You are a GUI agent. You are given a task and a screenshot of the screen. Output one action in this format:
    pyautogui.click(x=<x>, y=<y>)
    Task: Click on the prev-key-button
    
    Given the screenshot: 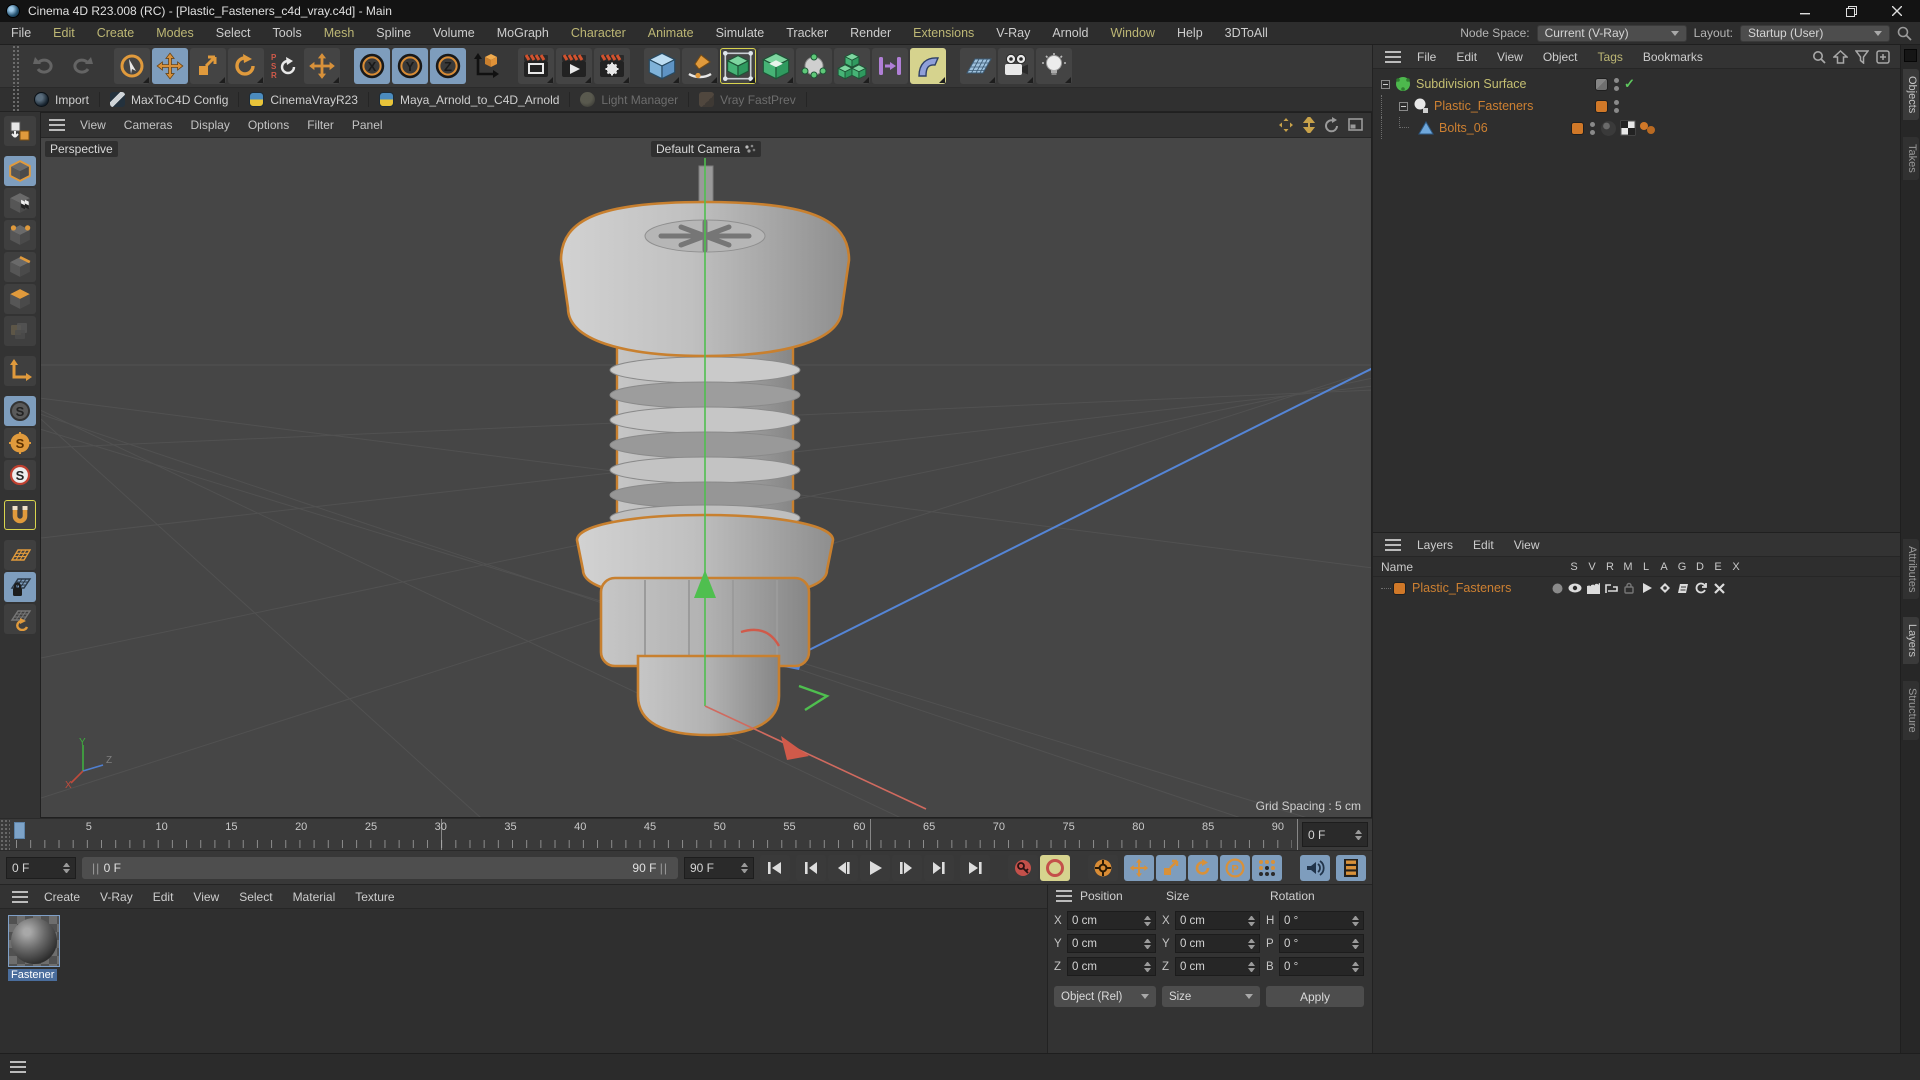 What is the action you would take?
    pyautogui.click(x=811, y=867)
    